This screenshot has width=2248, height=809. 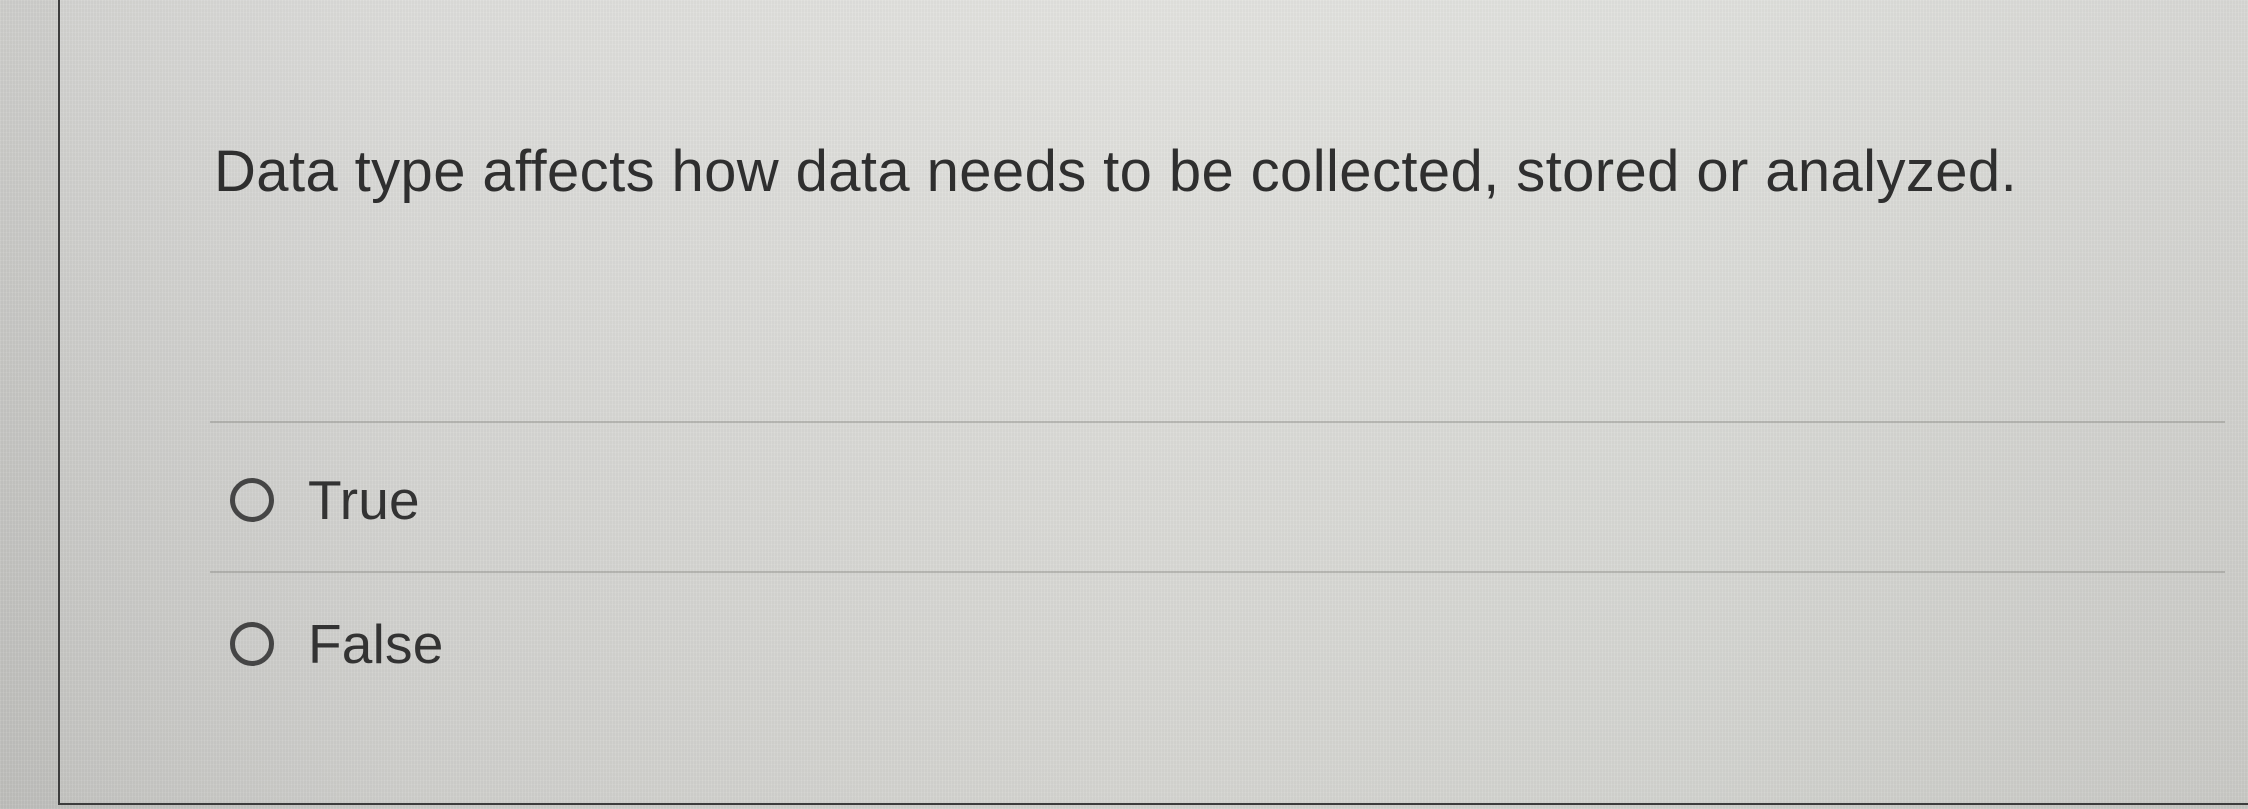 I want to click on answer-label-false: False, so click(x=376, y=644).